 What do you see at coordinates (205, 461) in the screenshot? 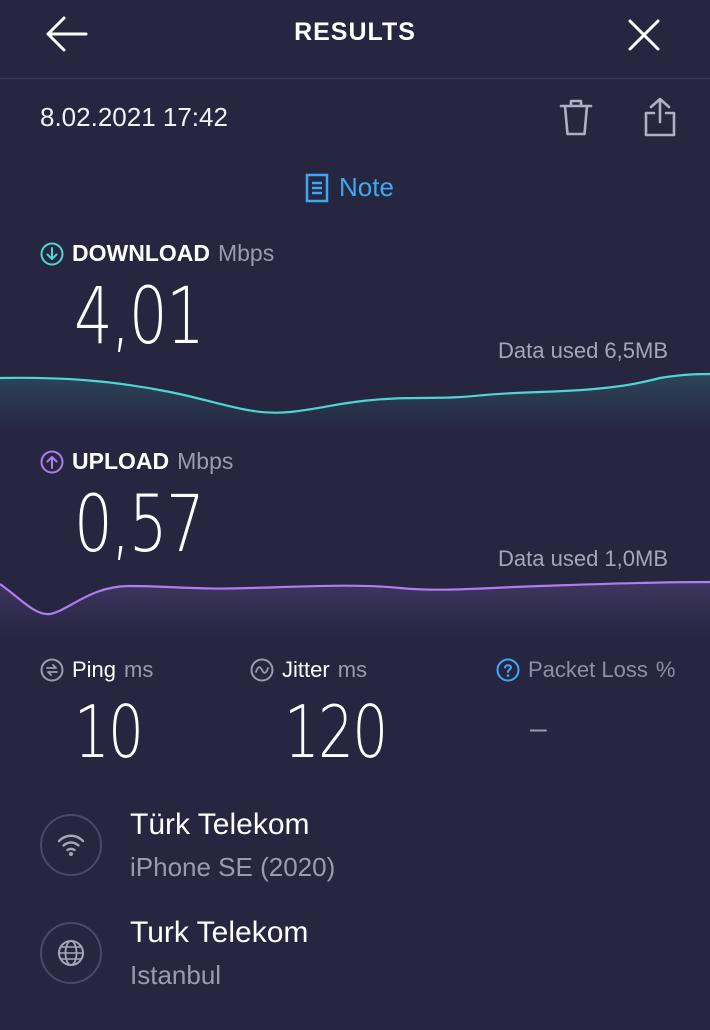
I see `upload-unit: Mbps` at bounding box center [205, 461].